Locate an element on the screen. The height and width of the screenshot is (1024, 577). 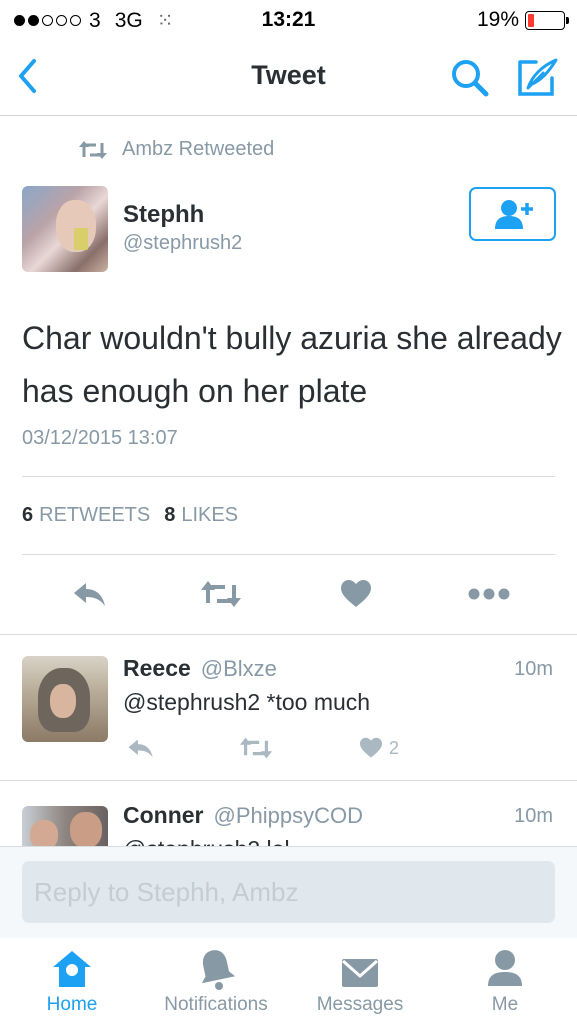
reply-header: Reece @Blxze is located at coordinates (200, 668).